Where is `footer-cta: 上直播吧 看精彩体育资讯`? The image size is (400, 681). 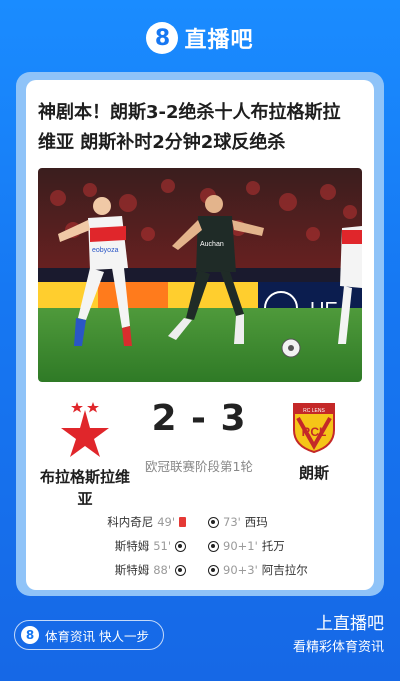 footer-cta: 上直播吧 看精彩体育资讯 is located at coordinates (338, 635).